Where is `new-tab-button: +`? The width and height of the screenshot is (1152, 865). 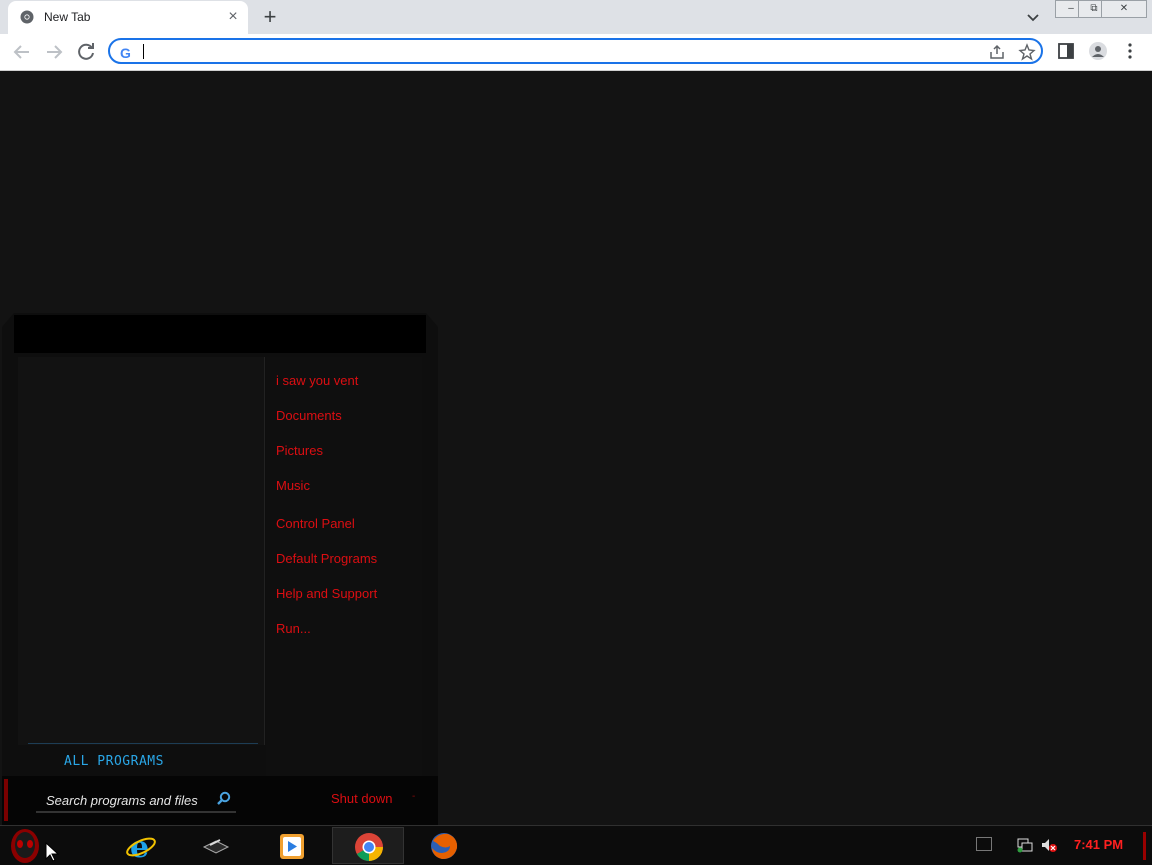 new-tab-button: + is located at coordinates (270, 18).